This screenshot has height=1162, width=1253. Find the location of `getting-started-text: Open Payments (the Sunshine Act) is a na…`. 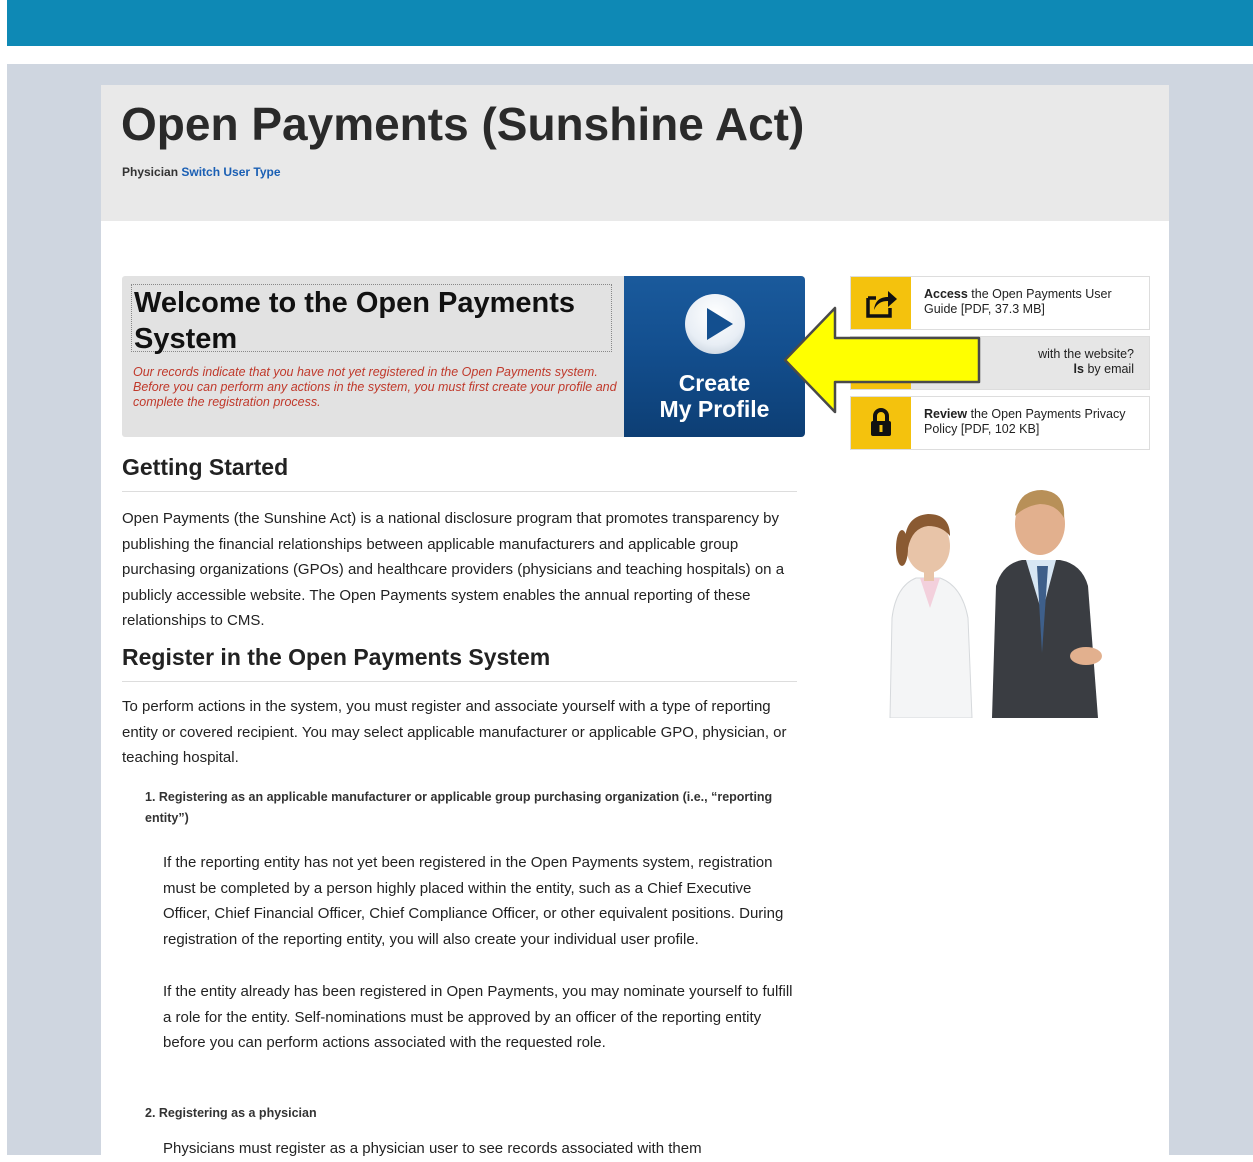

getting-started-text: Open Payments (the Sunshine Act) is a na… is located at coordinates (453, 569).